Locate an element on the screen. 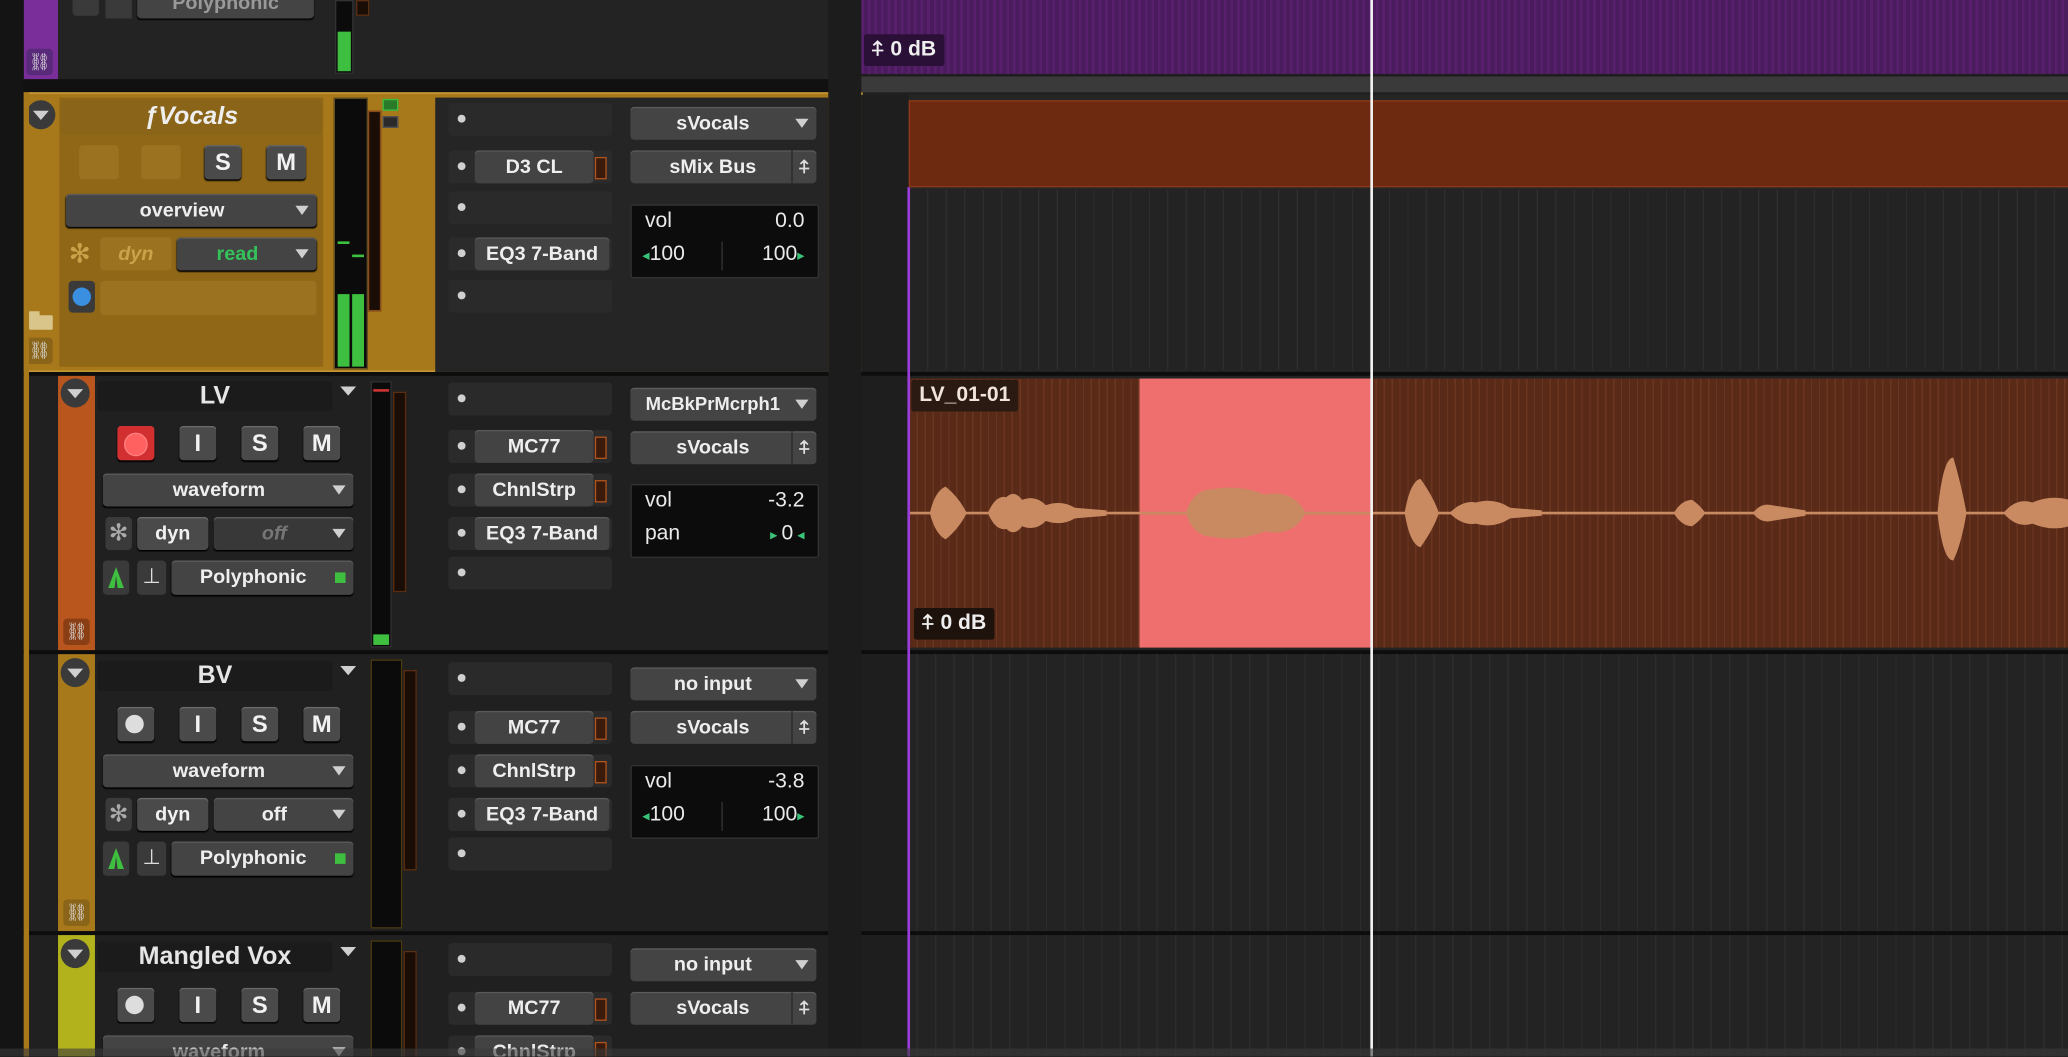 This screenshot has height=1057, width=2068. insert-slot-c is located at coordinates (530, 208).